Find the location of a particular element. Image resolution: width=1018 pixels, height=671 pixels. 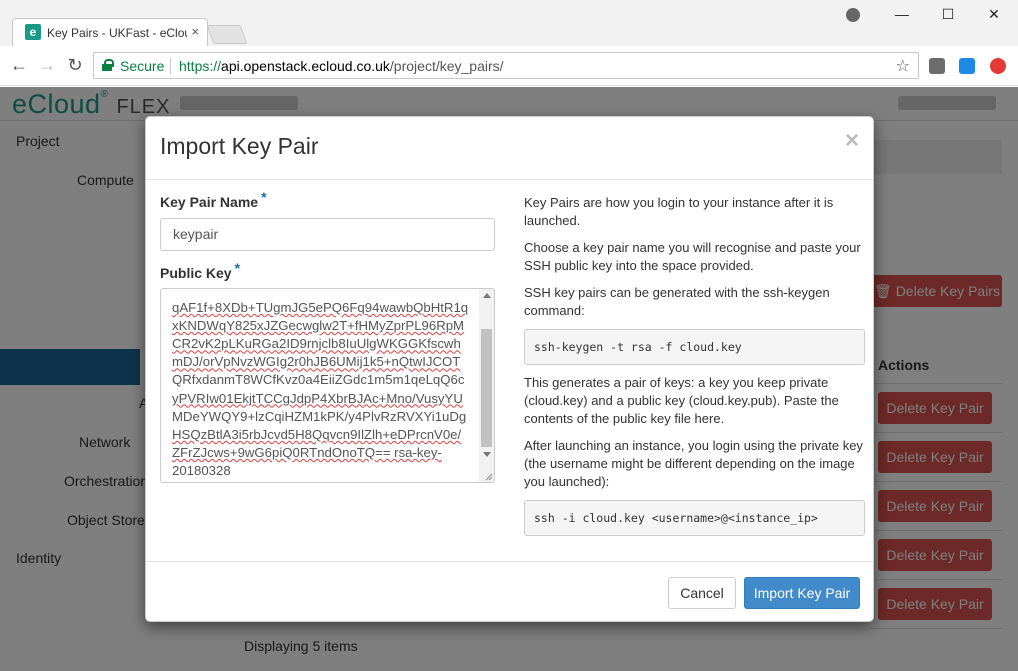

maximize-button: ☐ is located at coordinates (948, 14).